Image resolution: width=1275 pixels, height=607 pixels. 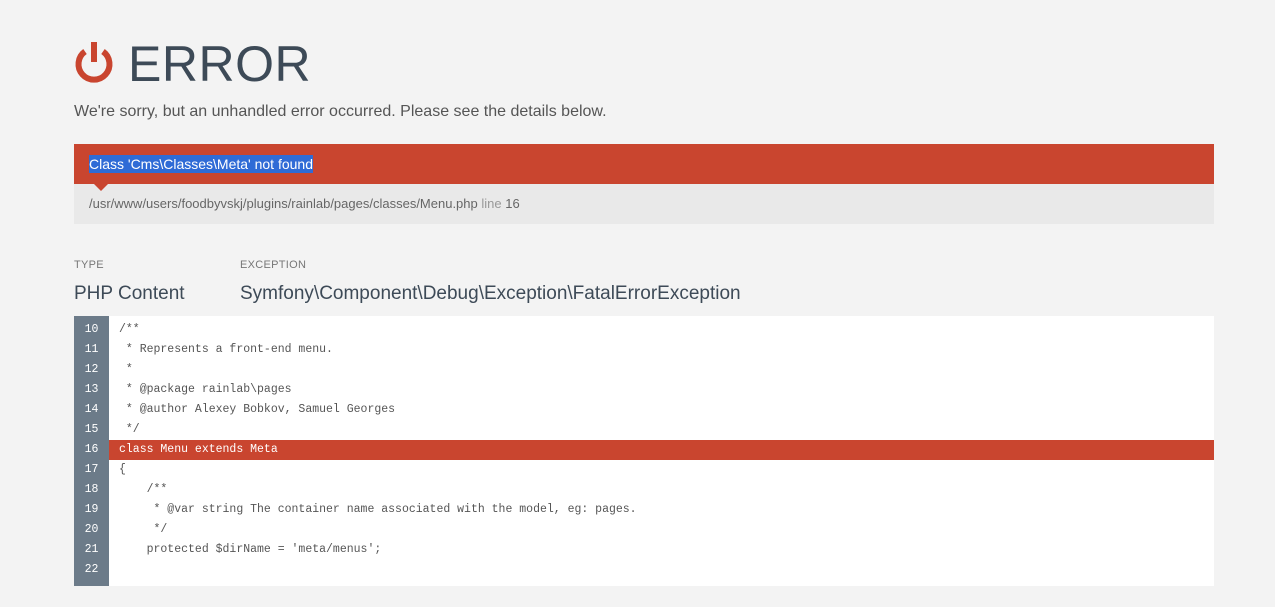 I want to click on code-text: protected $dirName = 'meta/menus';, so click(x=250, y=549).